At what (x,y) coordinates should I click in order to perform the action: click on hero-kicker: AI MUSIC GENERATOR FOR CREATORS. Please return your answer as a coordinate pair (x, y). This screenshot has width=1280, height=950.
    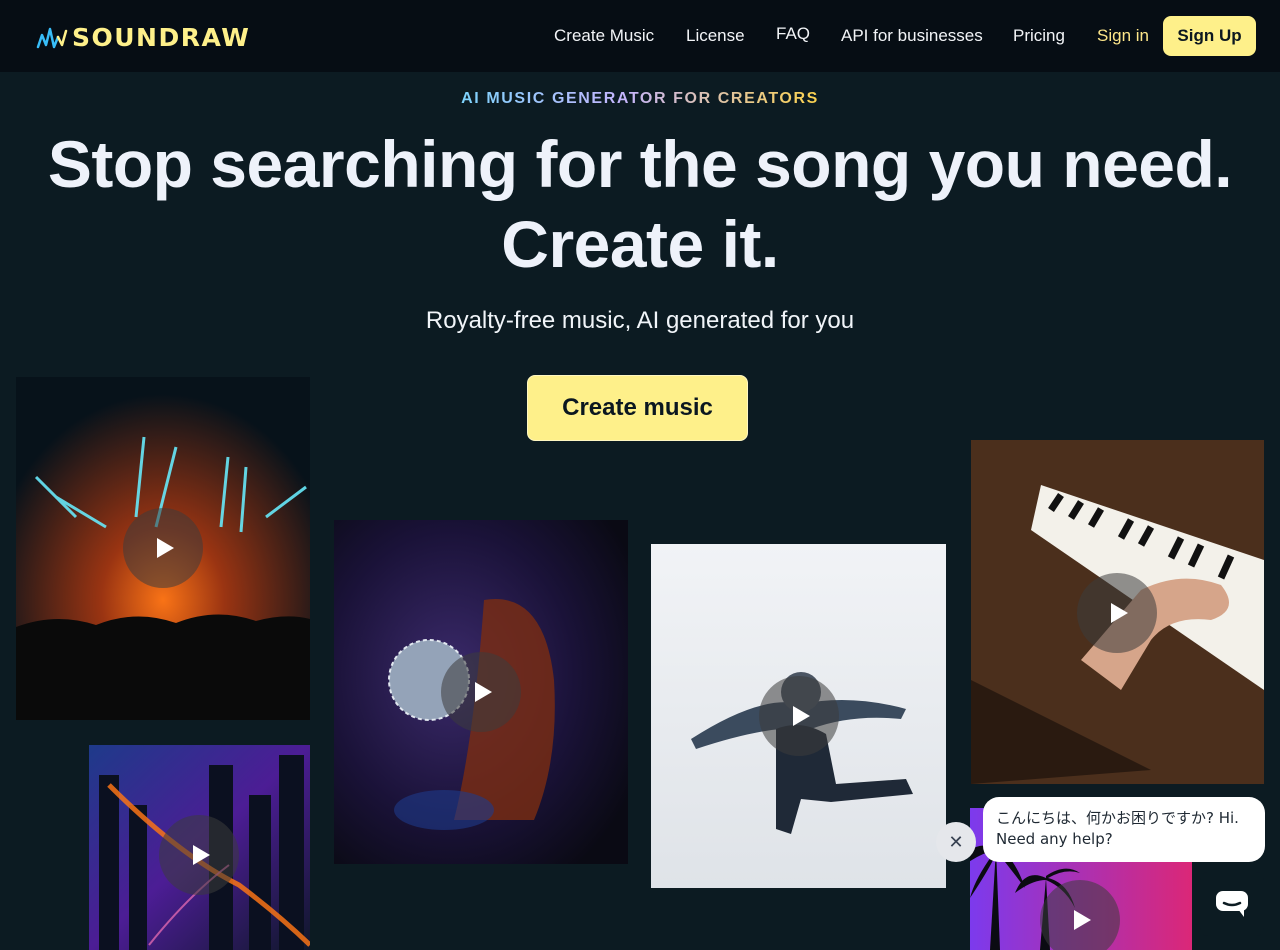
    Looking at the image, I should click on (640, 98).